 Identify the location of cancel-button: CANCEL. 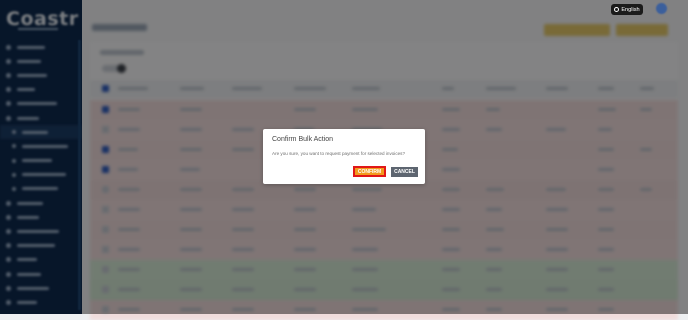
(404, 172).